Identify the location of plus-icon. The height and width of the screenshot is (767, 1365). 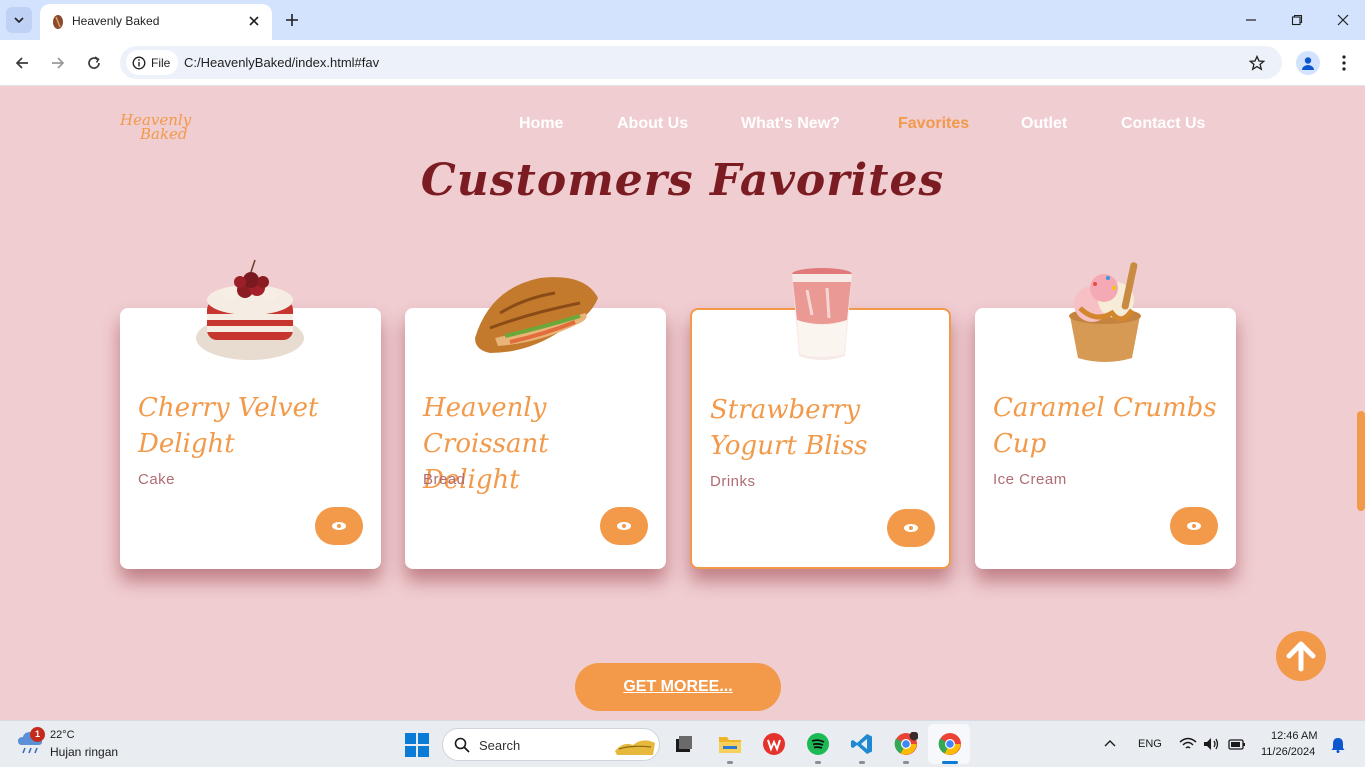
(292, 20).